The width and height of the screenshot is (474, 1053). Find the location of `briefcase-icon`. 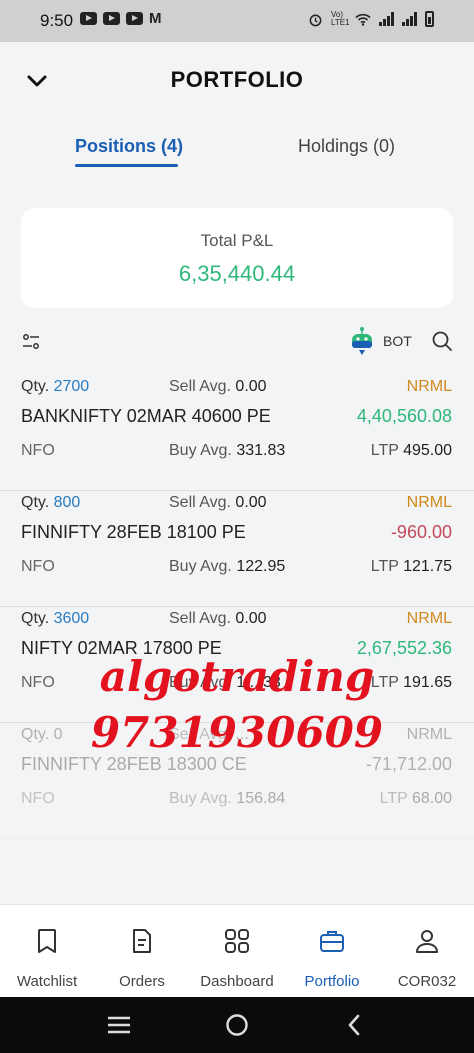

briefcase-icon is located at coordinates (332, 941).